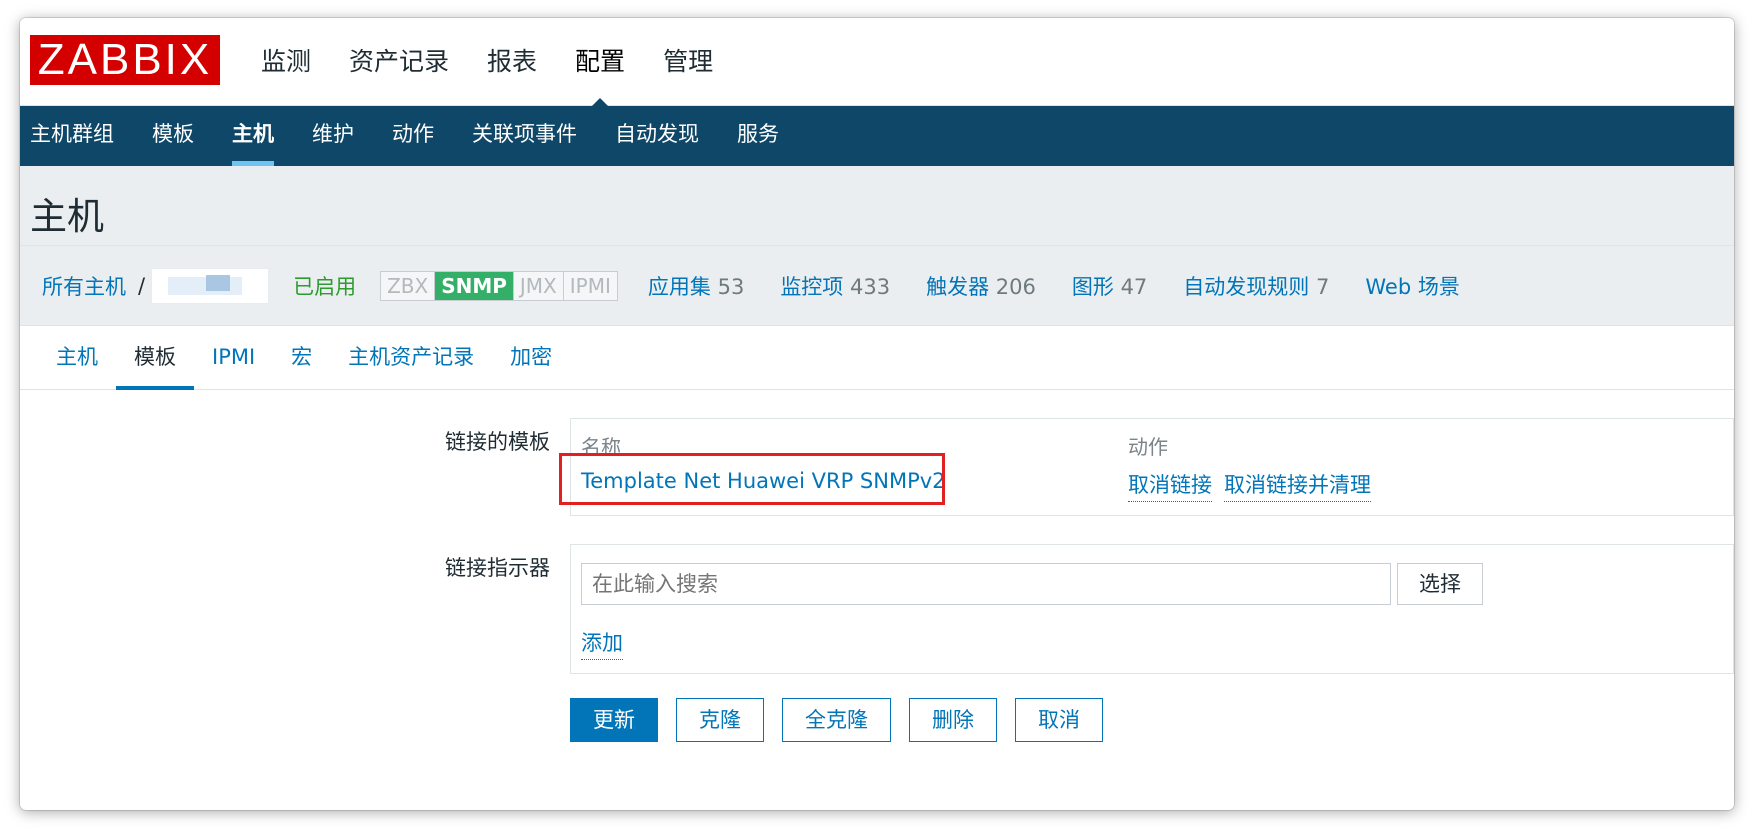 The height and width of the screenshot is (830, 1754). I want to click on zabbix-logo: ZABBIX, so click(125, 60).